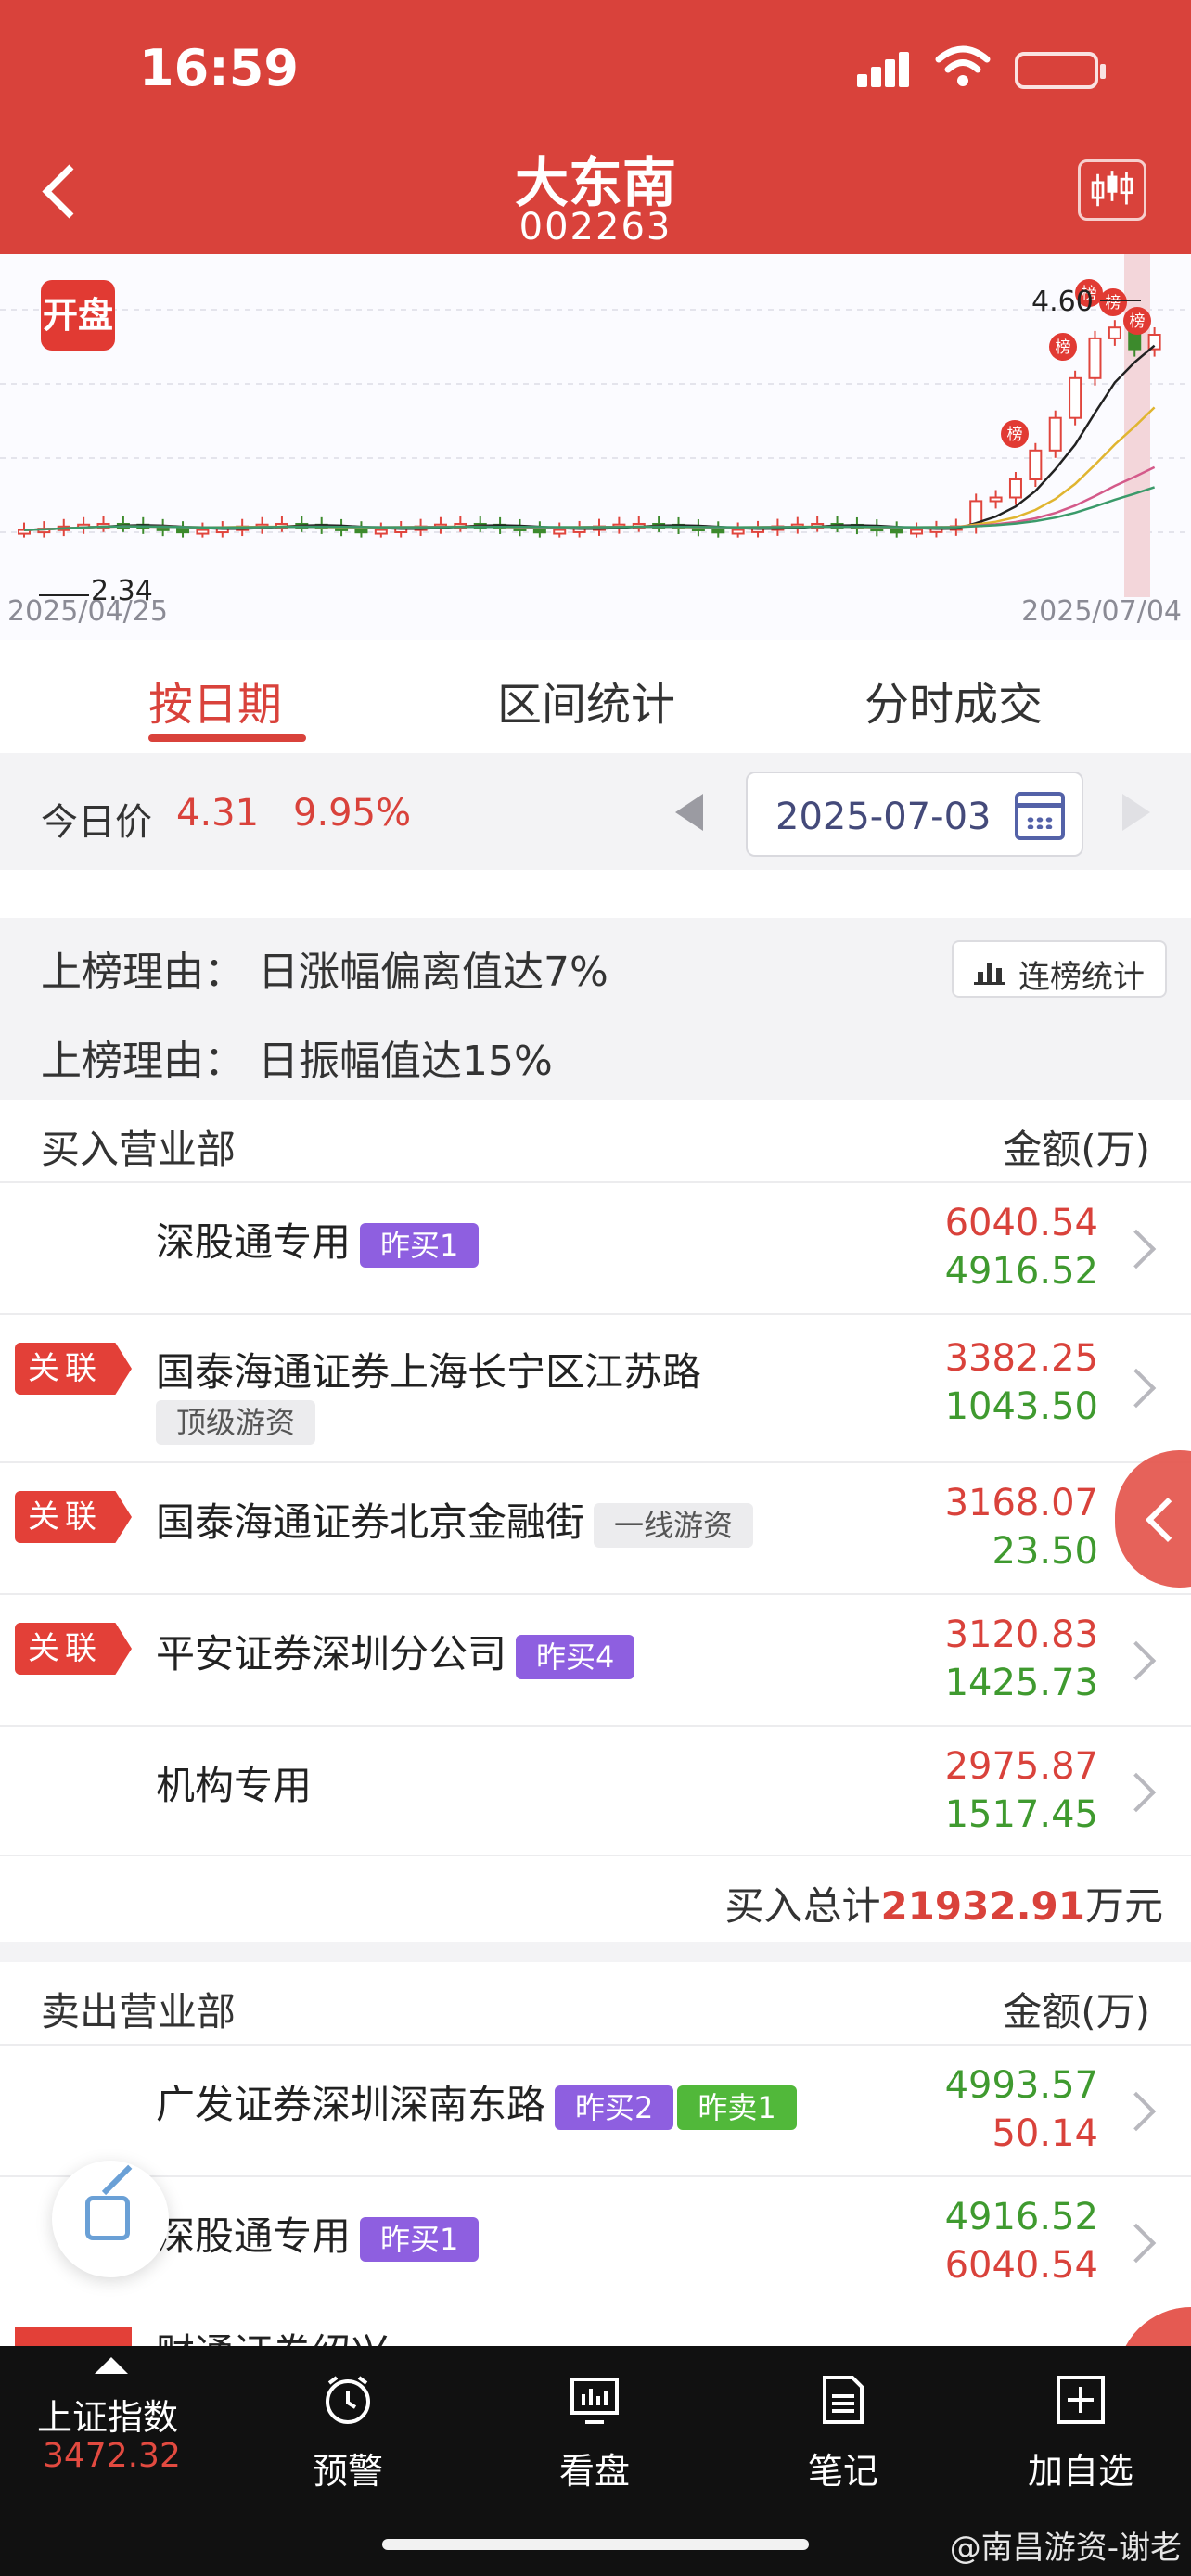 This screenshot has width=1191, height=2576. What do you see at coordinates (595, 2544) in the screenshot?
I see `home-indicator` at bounding box center [595, 2544].